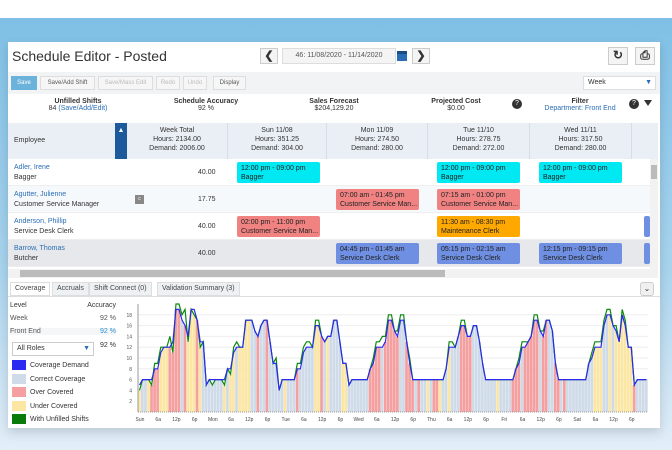 Image resolution: width=672 pixels, height=450 pixels. I want to click on week-total-hours: 40.00, so click(207, 253).